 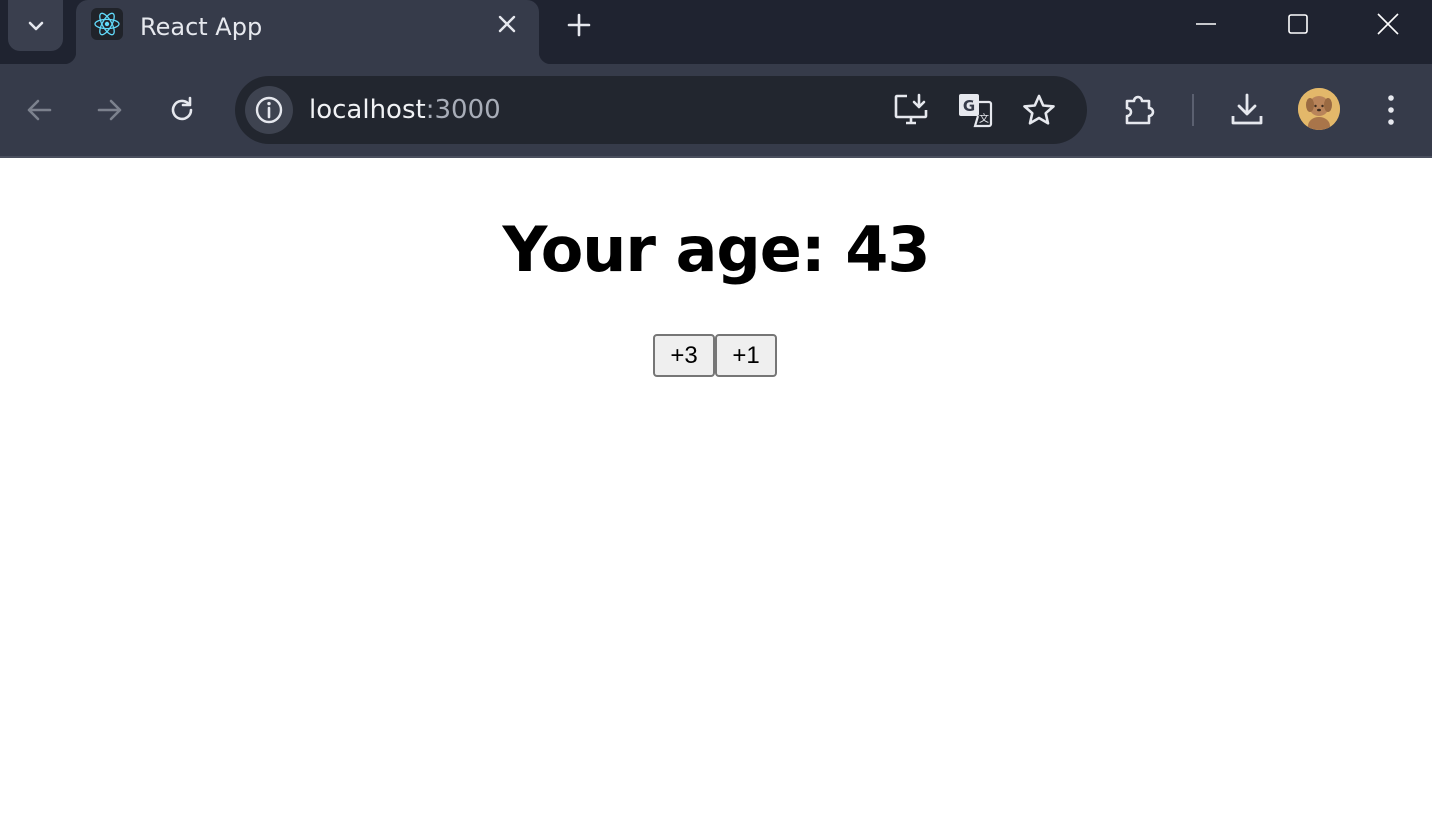 I want to click on url-text: localhost:3000, so click(x=405, y=110).